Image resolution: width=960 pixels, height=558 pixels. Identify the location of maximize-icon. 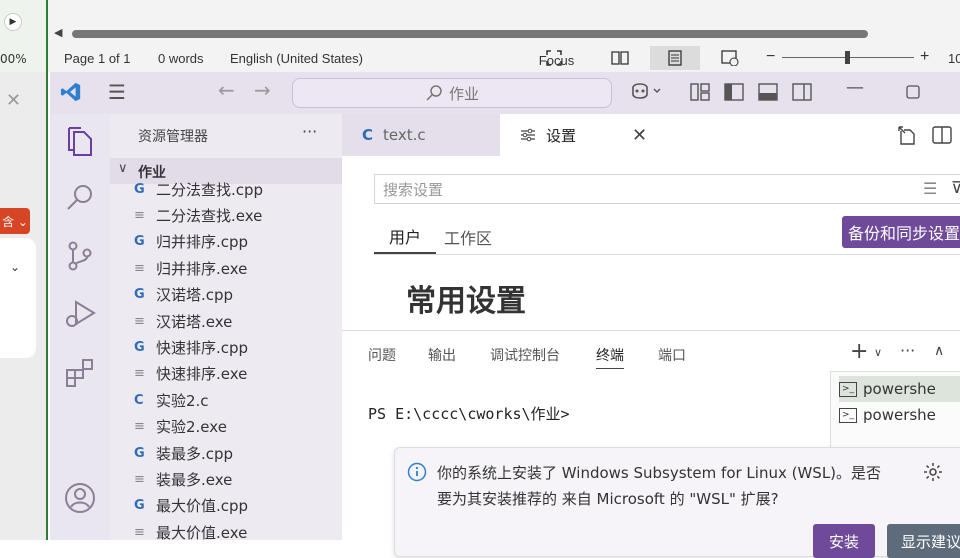
(913, 94).